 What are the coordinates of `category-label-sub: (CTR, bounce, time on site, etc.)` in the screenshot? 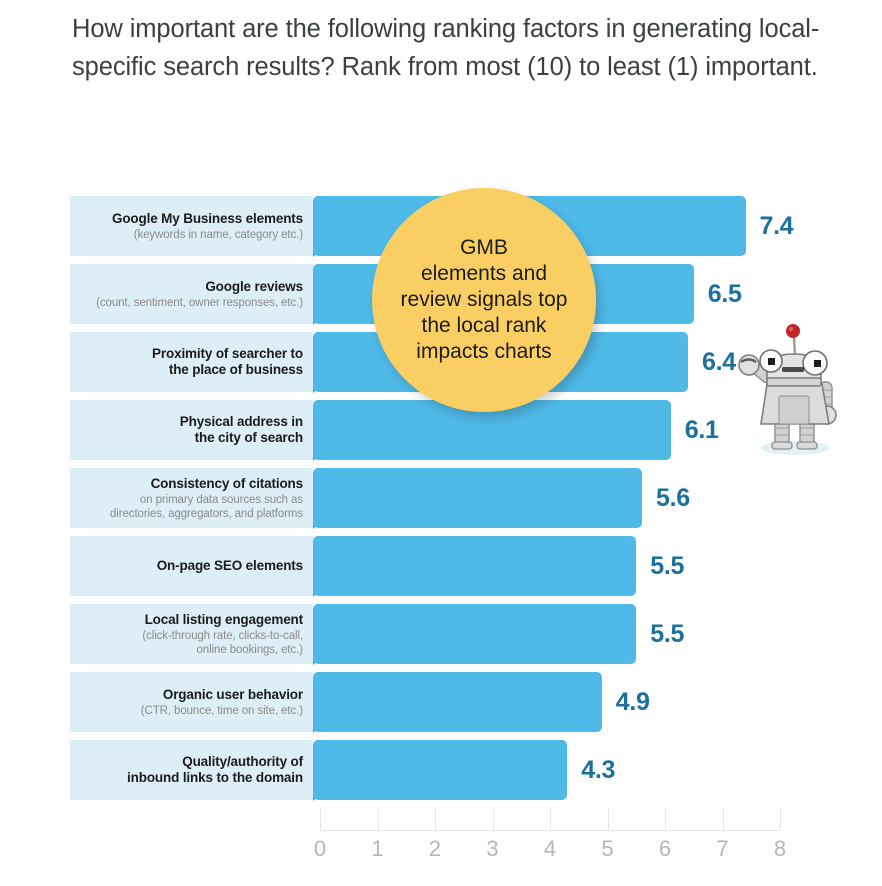 It's located at (221, 710).